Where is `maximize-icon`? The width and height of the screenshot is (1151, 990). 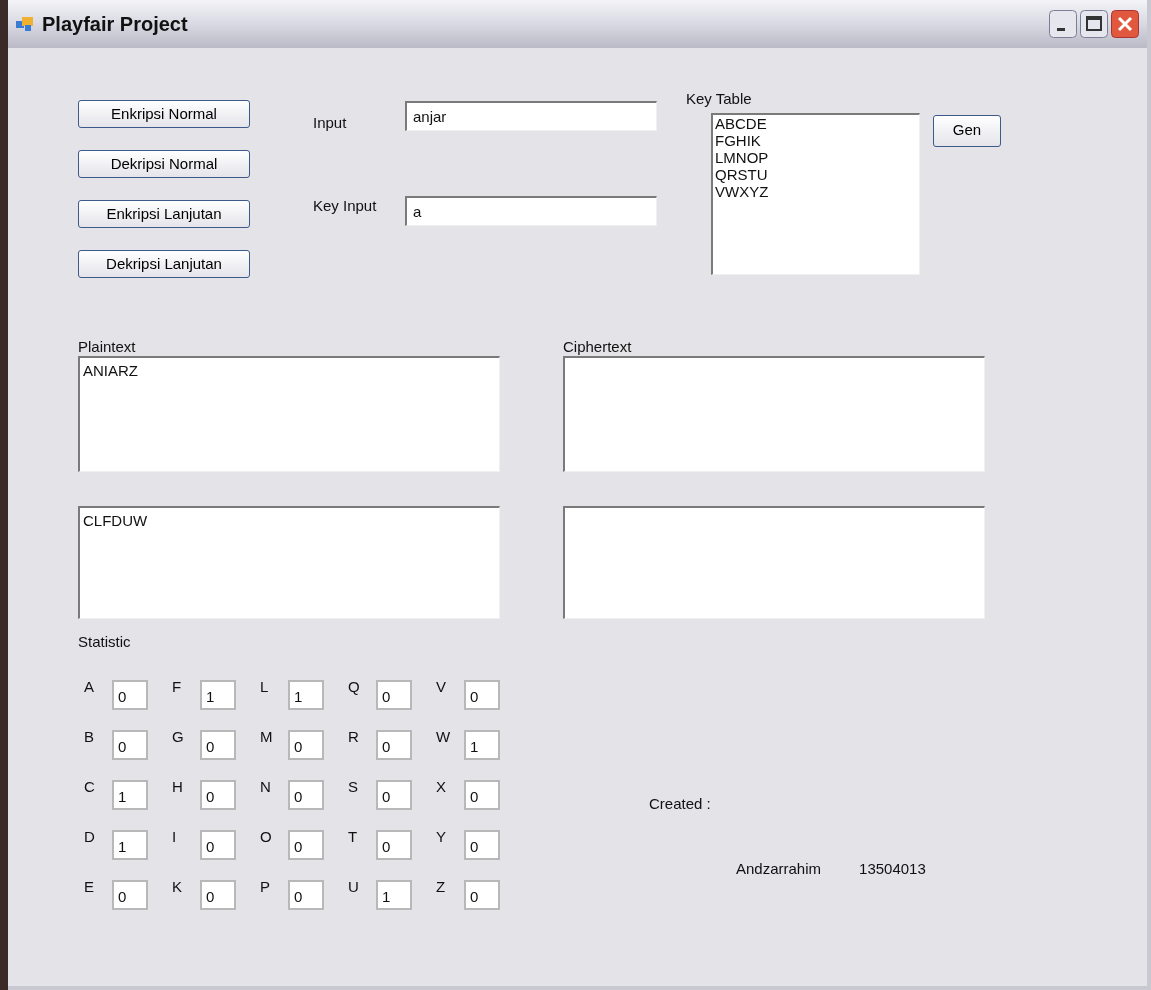 maximize-icon is located at coordinates (1094, 24).